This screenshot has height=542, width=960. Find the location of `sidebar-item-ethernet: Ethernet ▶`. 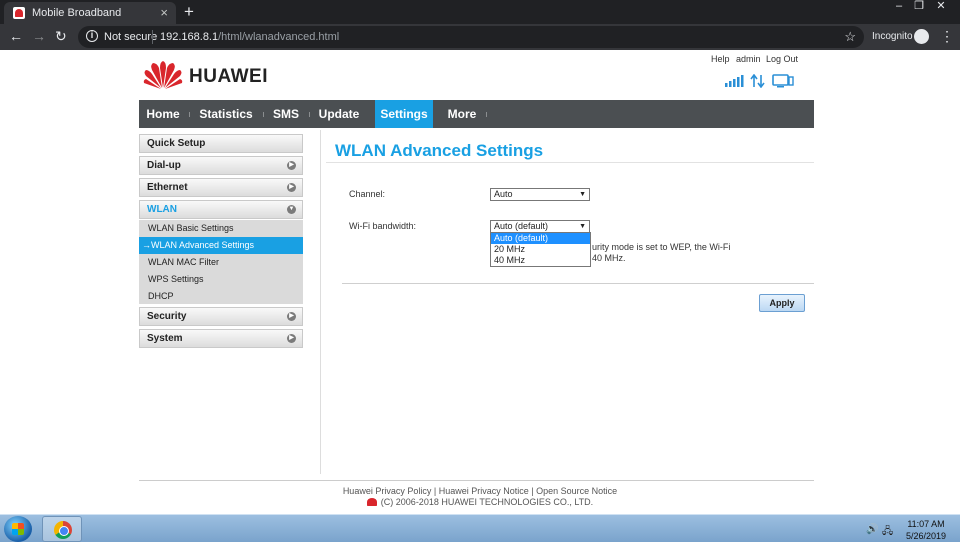

sidebar-item-ethernet: Ethernet ▶ is located at coordinates (221, 187).